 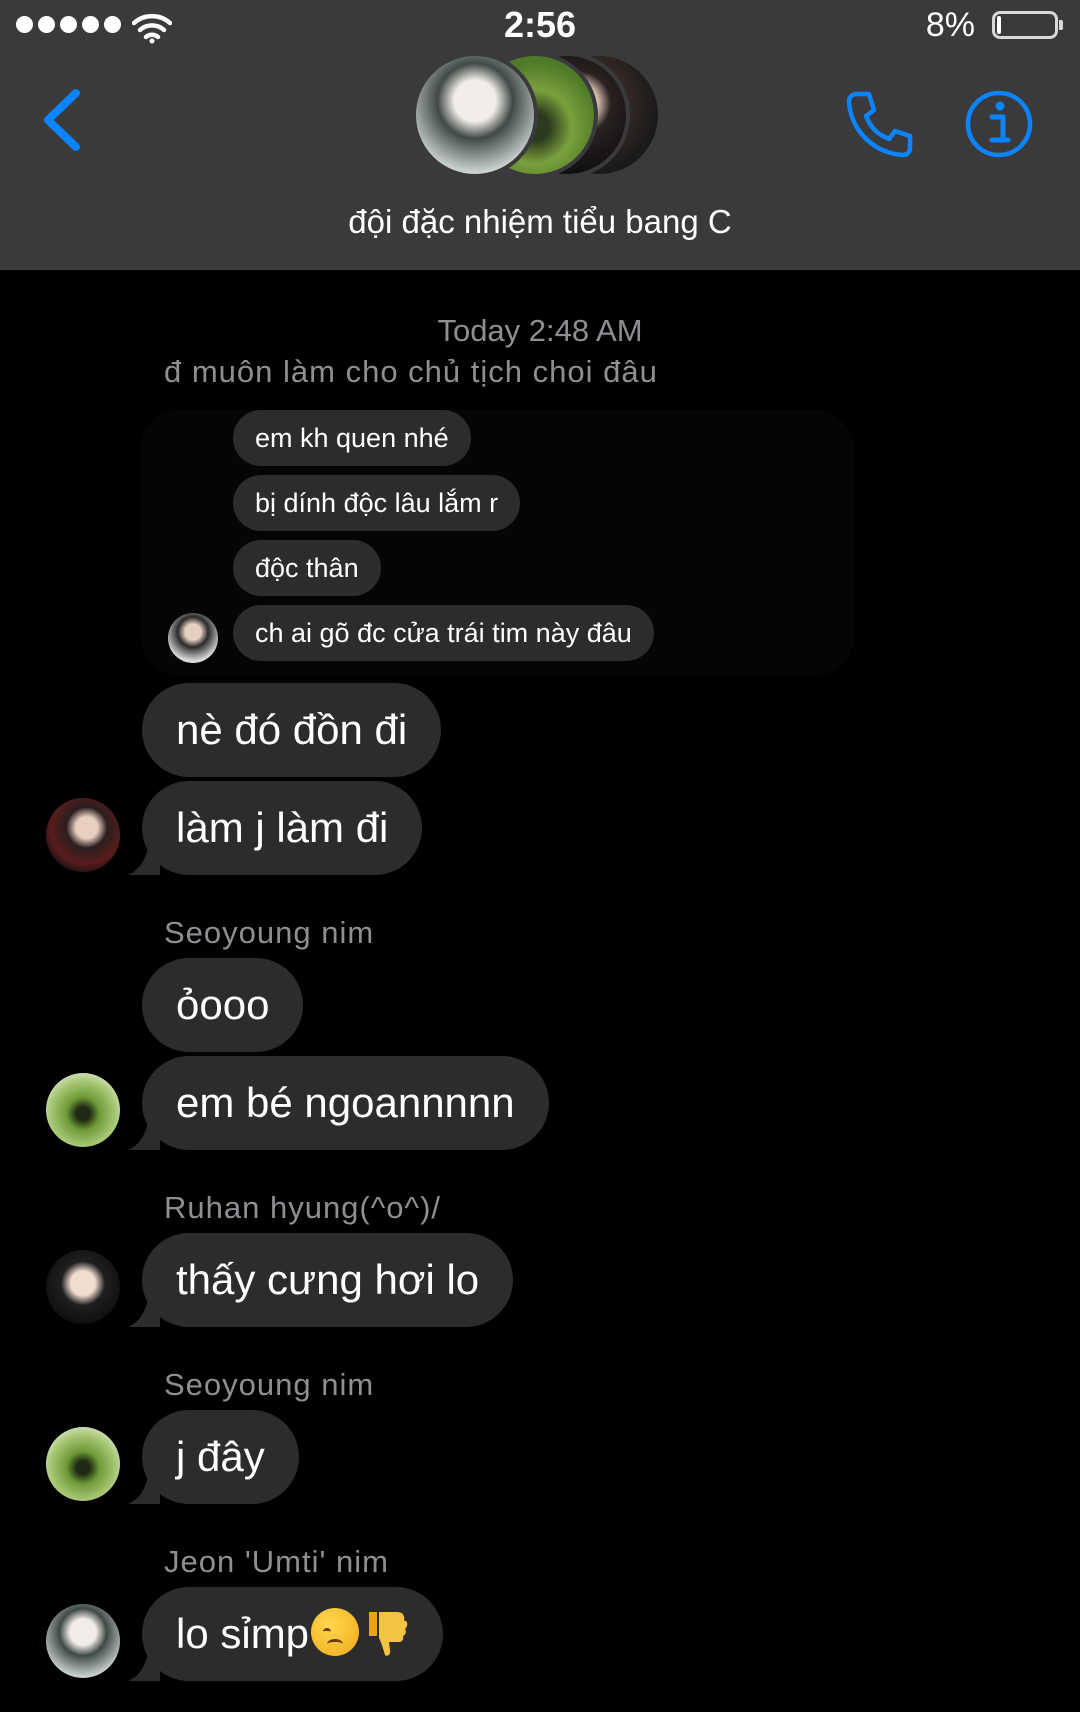 What do you see at coordinates (345, 1103) in the screenshot?
I see `message-bubble: em bé ngoannnnn` at bounding box center [345, 1103].